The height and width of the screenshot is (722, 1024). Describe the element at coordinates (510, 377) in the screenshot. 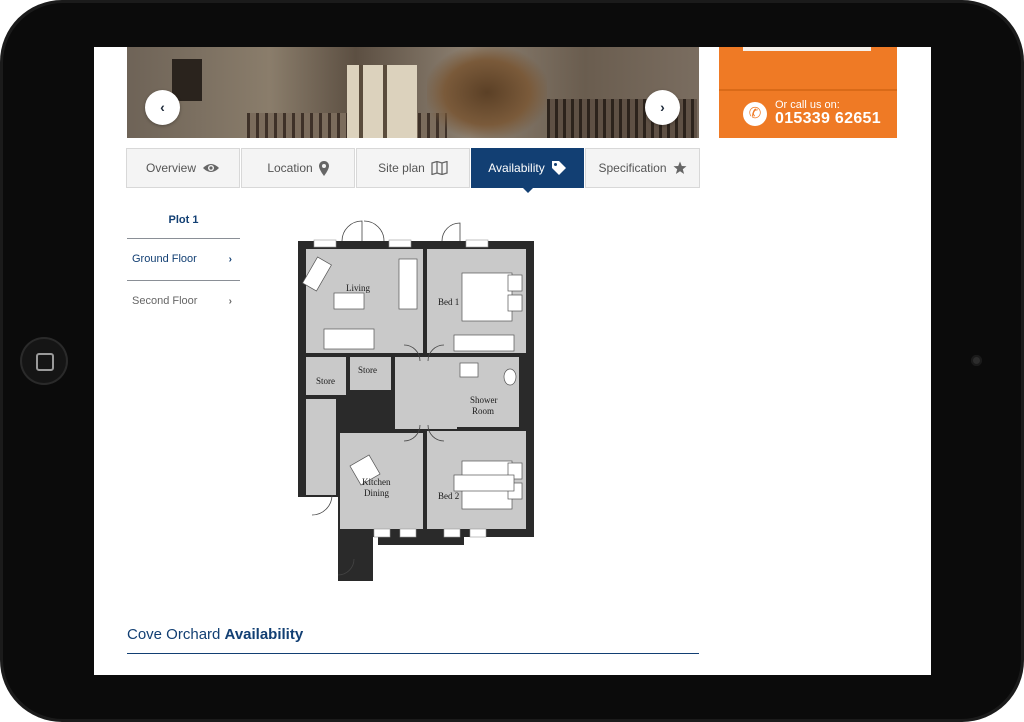

I see `toilet` at that location.